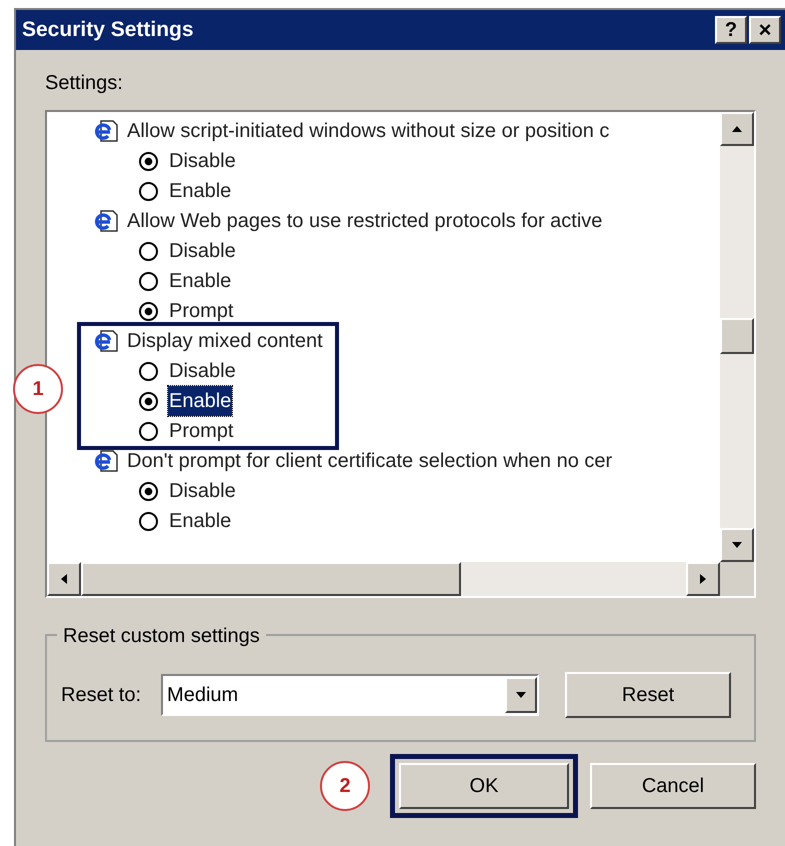  Describe the element at coordinates (38, 389) in the screenshot. I see `callout-number: 1` at that location.